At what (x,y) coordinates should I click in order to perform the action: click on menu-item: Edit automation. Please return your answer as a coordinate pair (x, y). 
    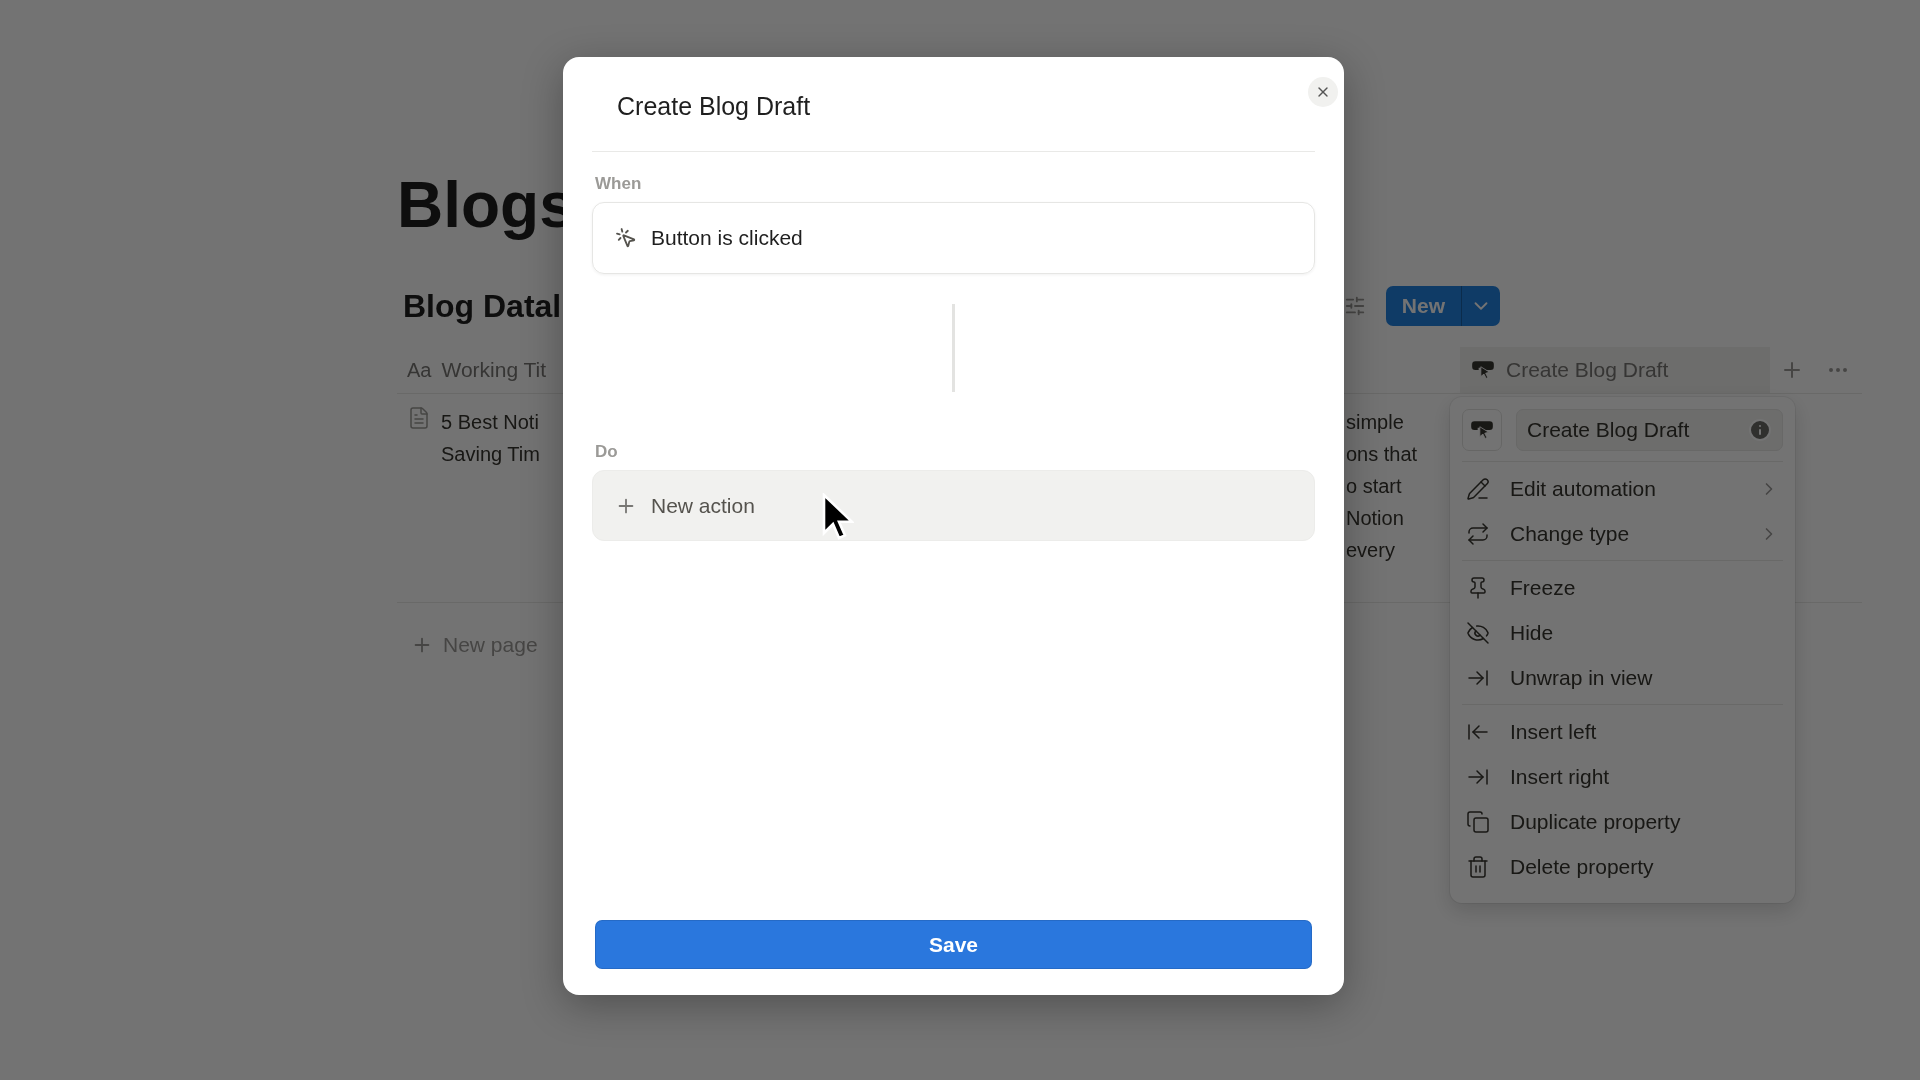
    Looking at the image, I should click on (1622, 488).